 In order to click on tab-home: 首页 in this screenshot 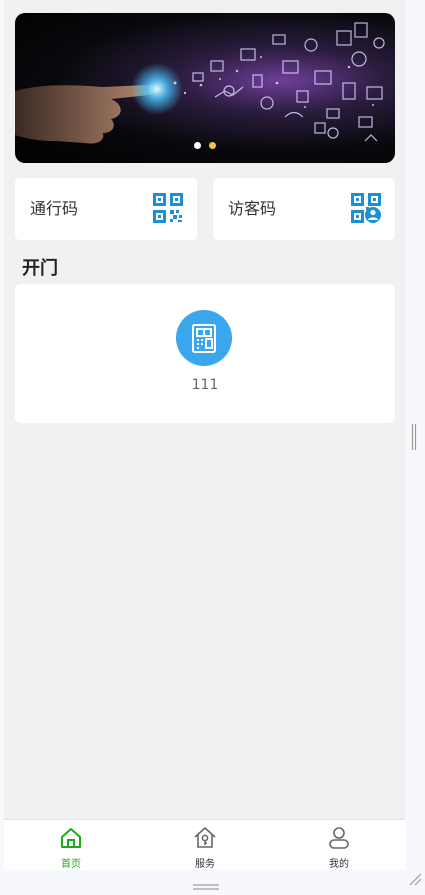, I will do `click(71, 845)`.